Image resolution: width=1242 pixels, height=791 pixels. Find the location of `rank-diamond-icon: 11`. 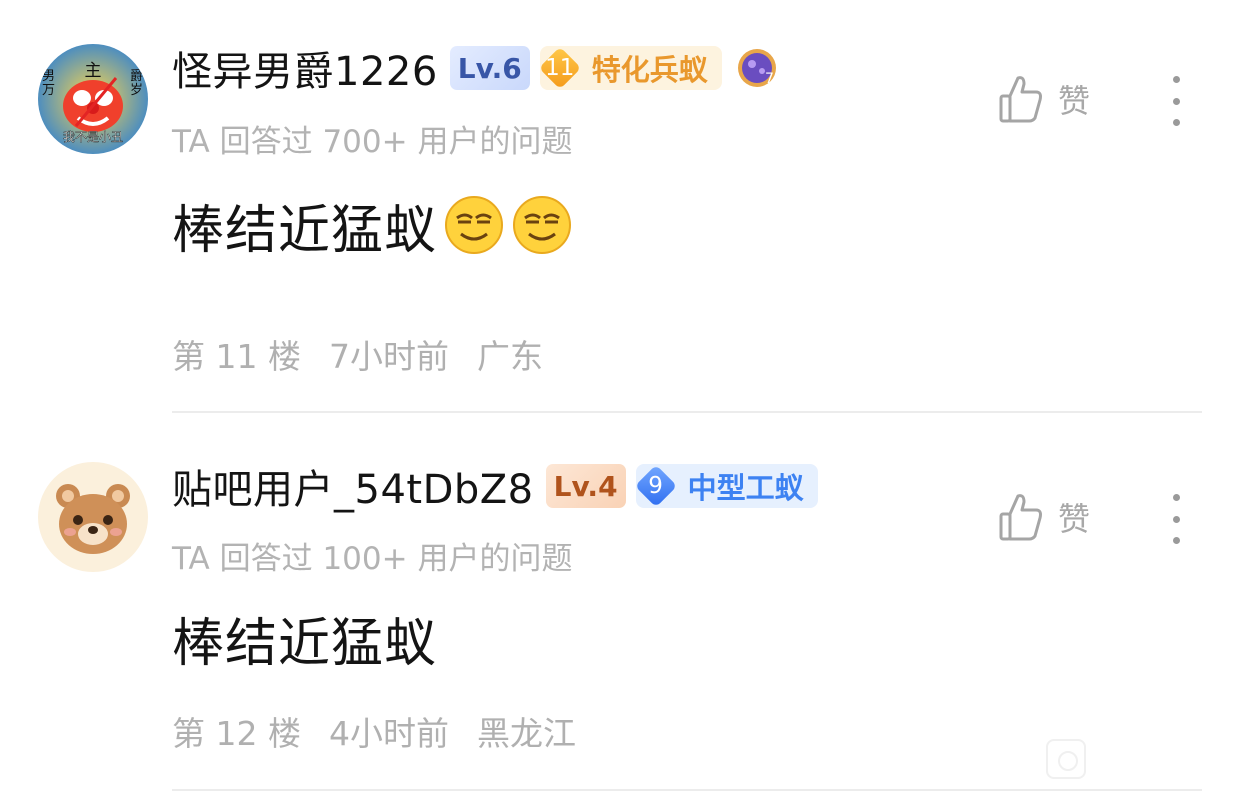

rank-diamond-icon: 11 is located at coordinates (560, 68).